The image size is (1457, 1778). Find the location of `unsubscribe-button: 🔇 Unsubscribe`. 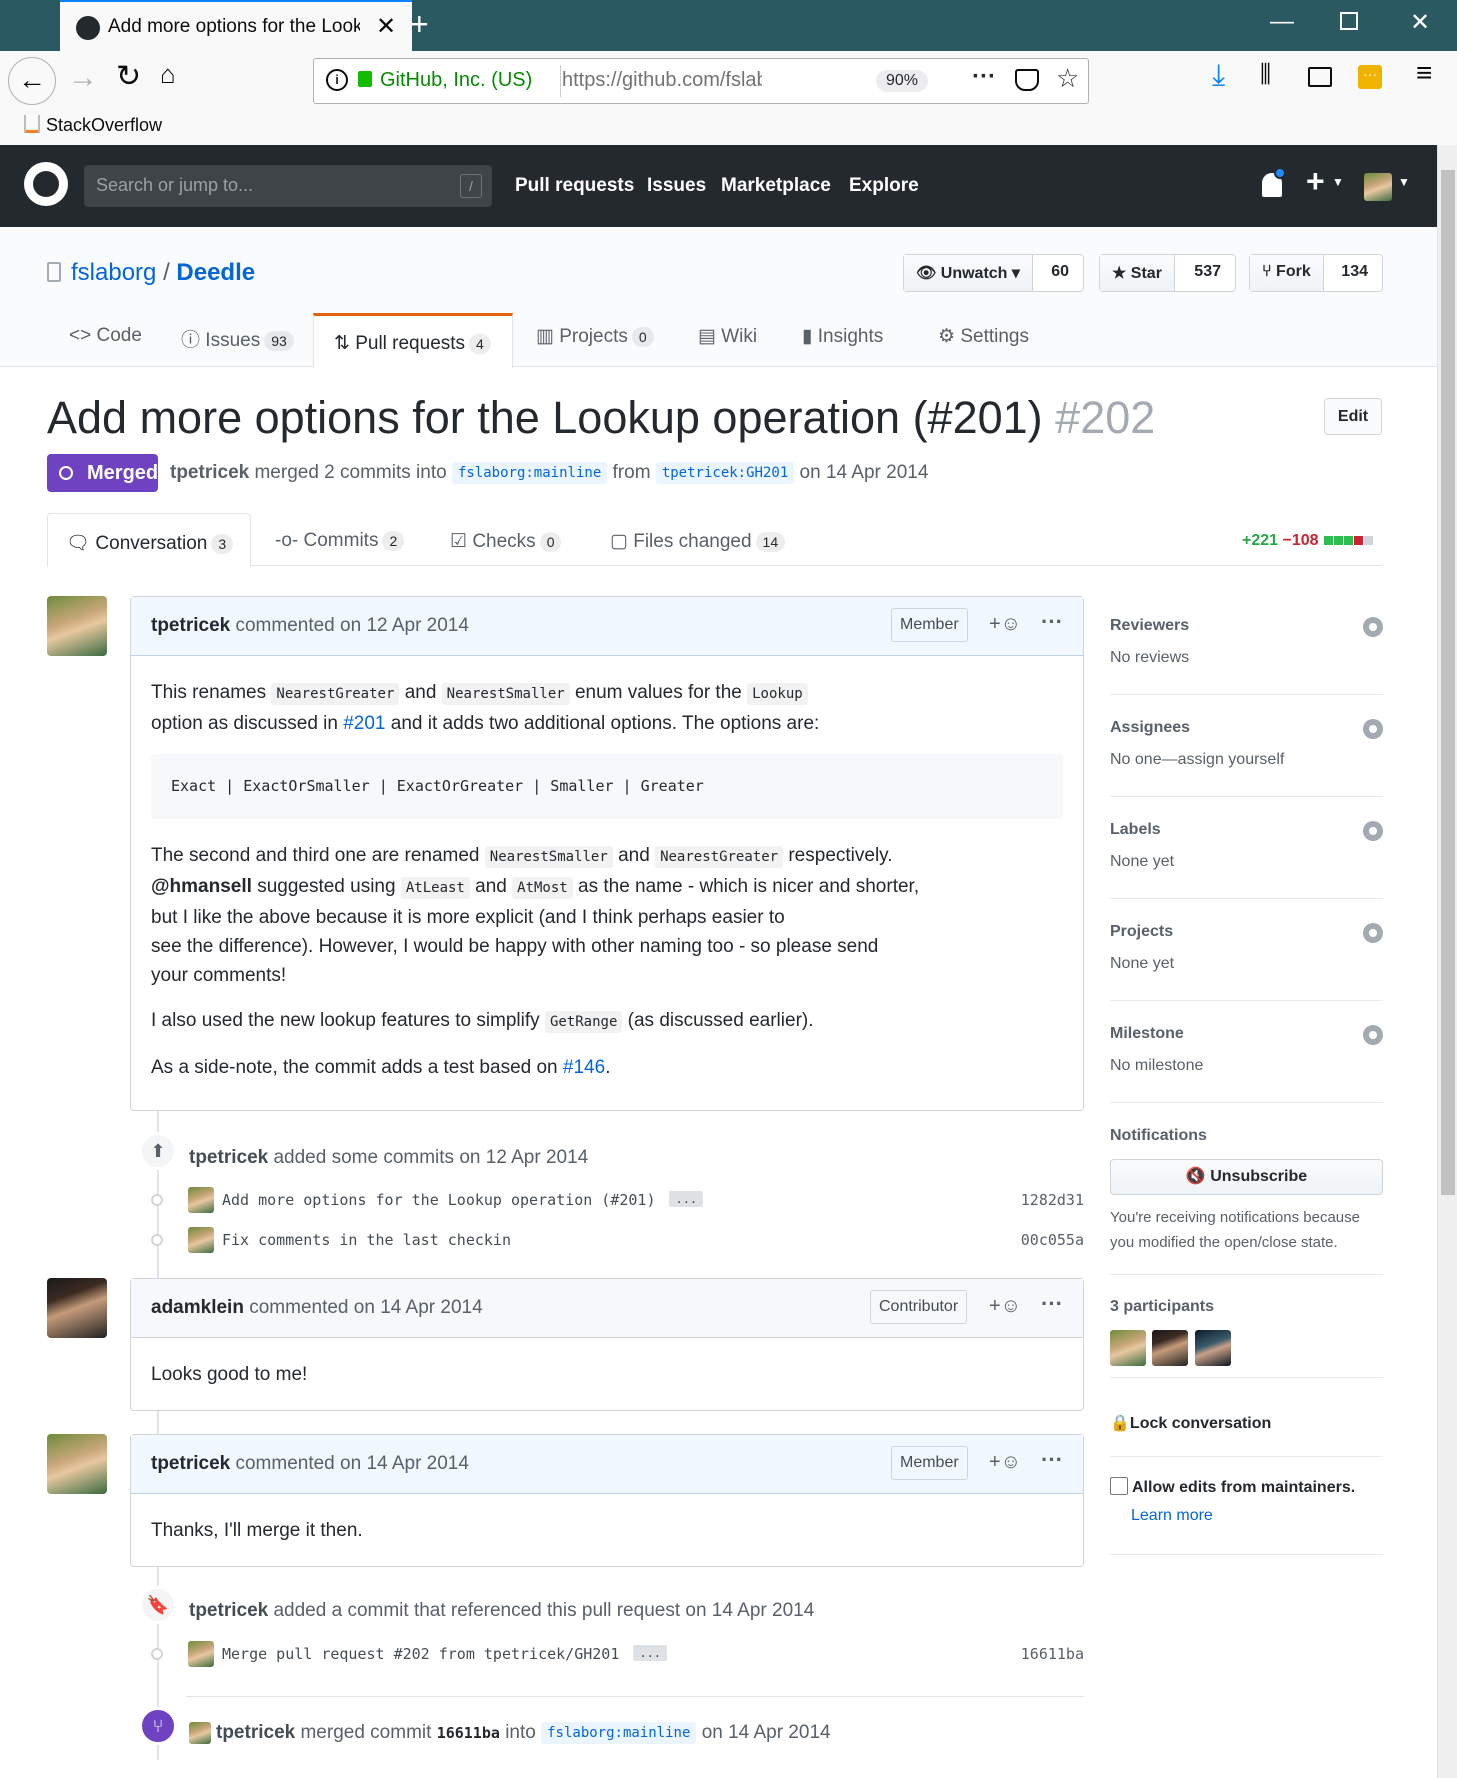

unsubscribe-button: 🔇 Unsubscribe is located at coordinates (1246, 1177).